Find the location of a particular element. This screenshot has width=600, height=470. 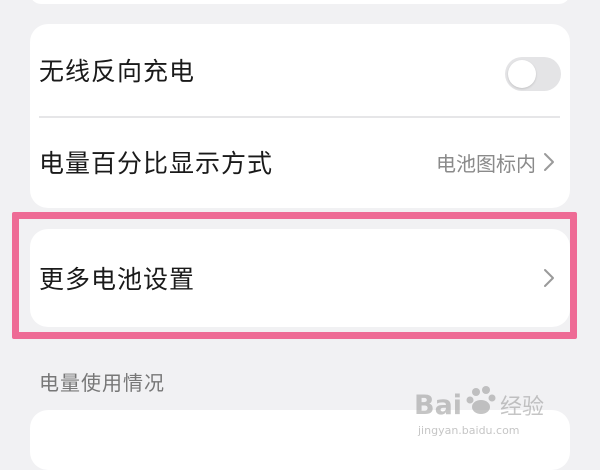

watermark-logo-image: Bai 经验 jingyan.baidu.com is located at coordinates (479, 411).